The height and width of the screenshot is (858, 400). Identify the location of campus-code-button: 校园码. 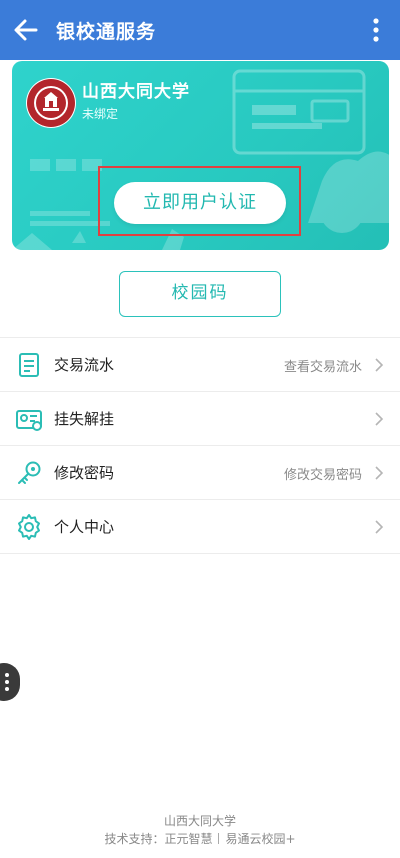
(200, 294).